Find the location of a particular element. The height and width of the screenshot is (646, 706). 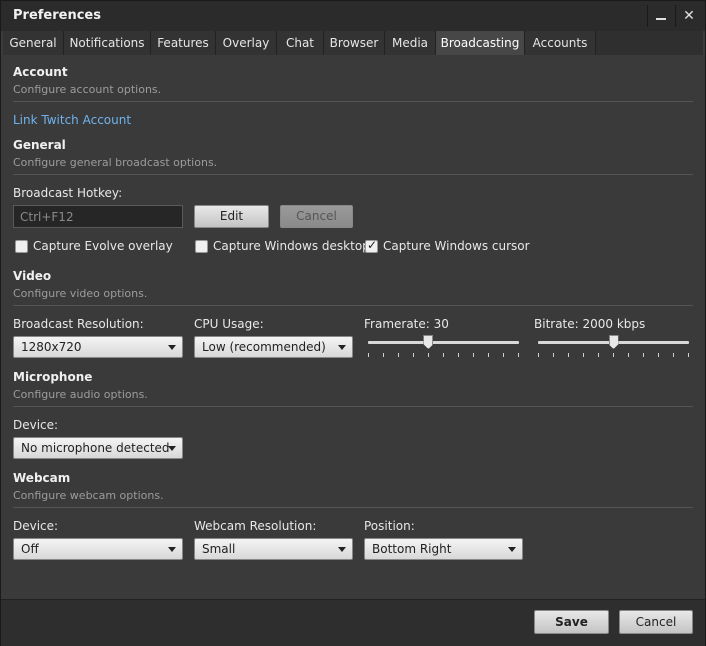

framerate-ticks is located at coordinates (443, 356).